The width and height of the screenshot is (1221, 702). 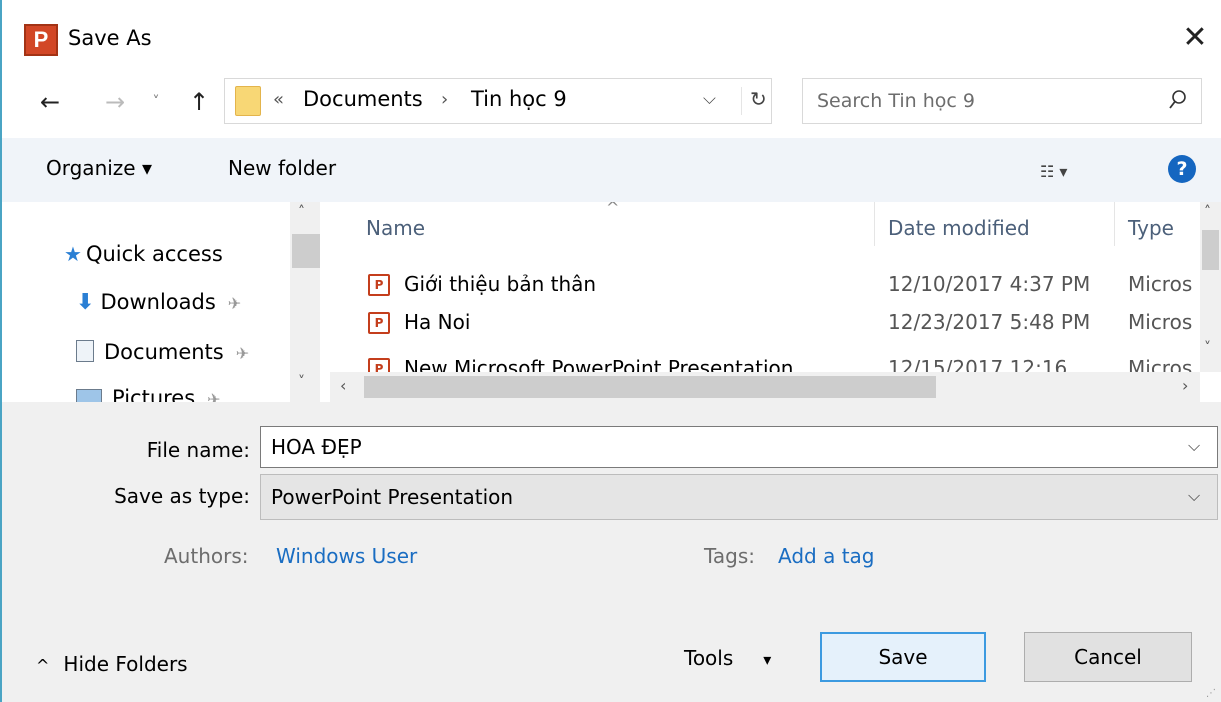 I want to click on tools-label: Tools, so click(x=709, y=658).